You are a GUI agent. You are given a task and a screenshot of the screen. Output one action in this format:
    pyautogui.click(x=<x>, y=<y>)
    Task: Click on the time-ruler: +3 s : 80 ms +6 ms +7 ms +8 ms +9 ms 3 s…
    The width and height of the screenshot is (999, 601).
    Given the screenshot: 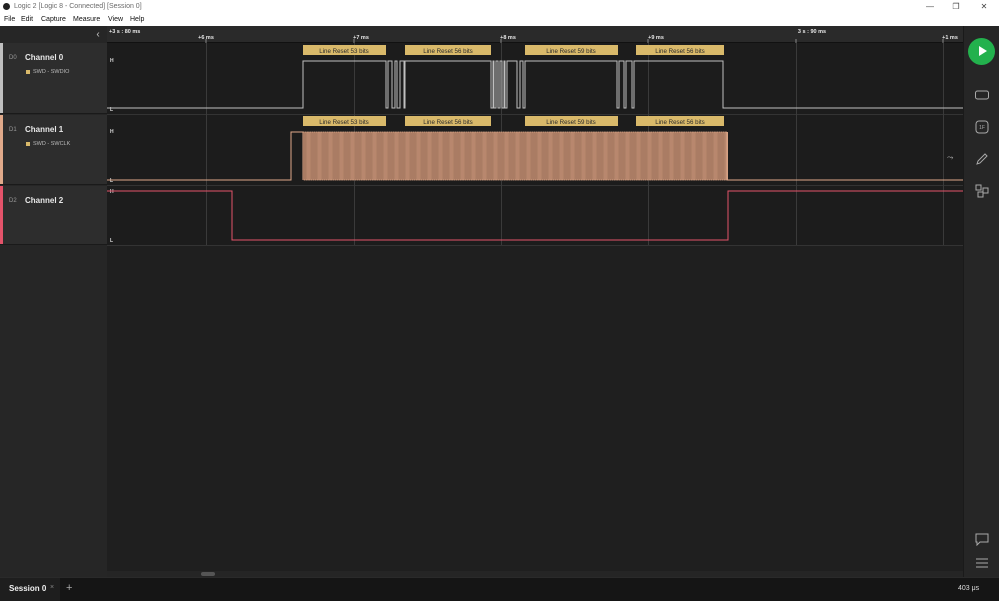 What is the action you would take?
    pyautogui.click(x=535, y=34)
    